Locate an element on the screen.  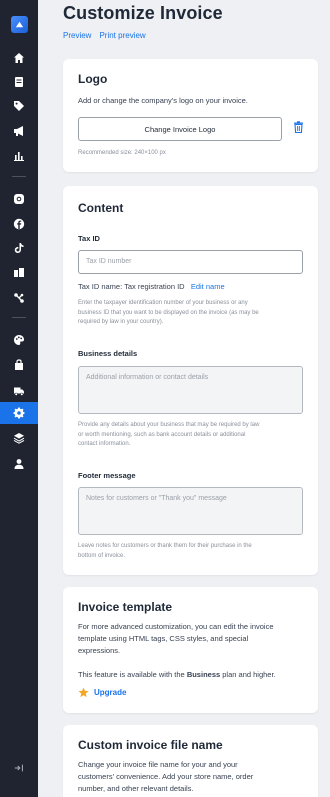
business-details-label: Business details is located at coordinates (108, 353).